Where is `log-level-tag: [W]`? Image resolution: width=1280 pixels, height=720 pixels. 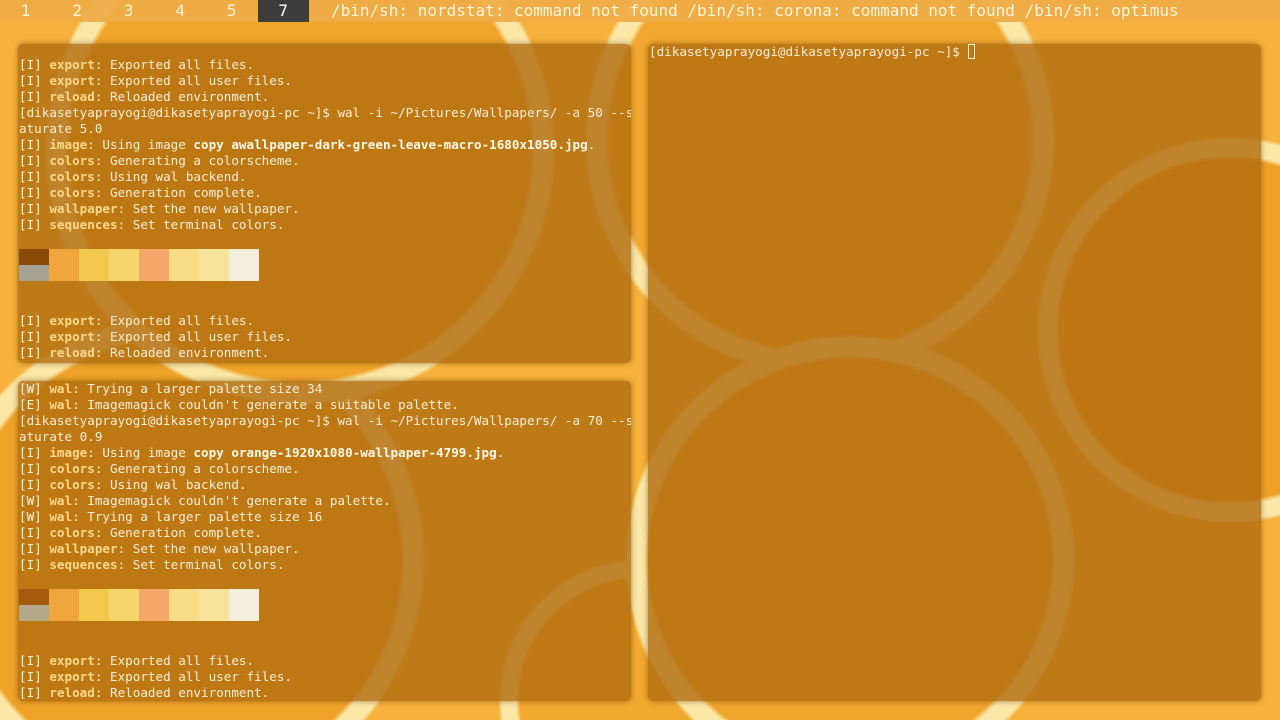
log-level-tag: [W] is located at coordinates (34, 500).